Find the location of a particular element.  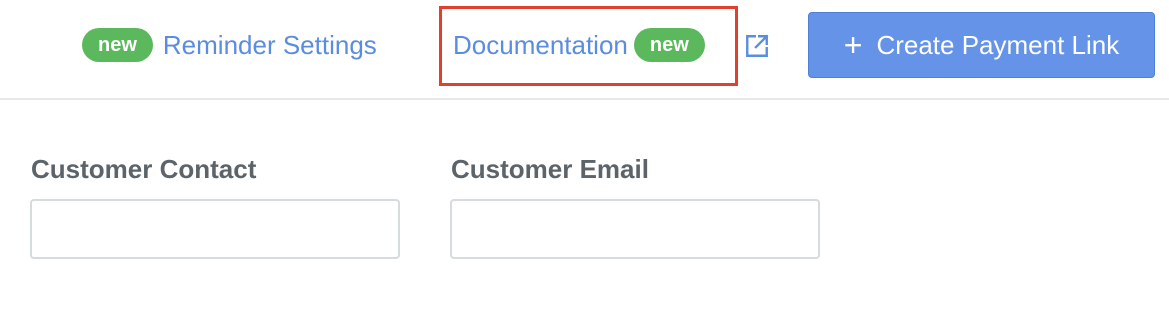

reminder-settings-label: Reminder Settings is located at coordinates (269, 45).